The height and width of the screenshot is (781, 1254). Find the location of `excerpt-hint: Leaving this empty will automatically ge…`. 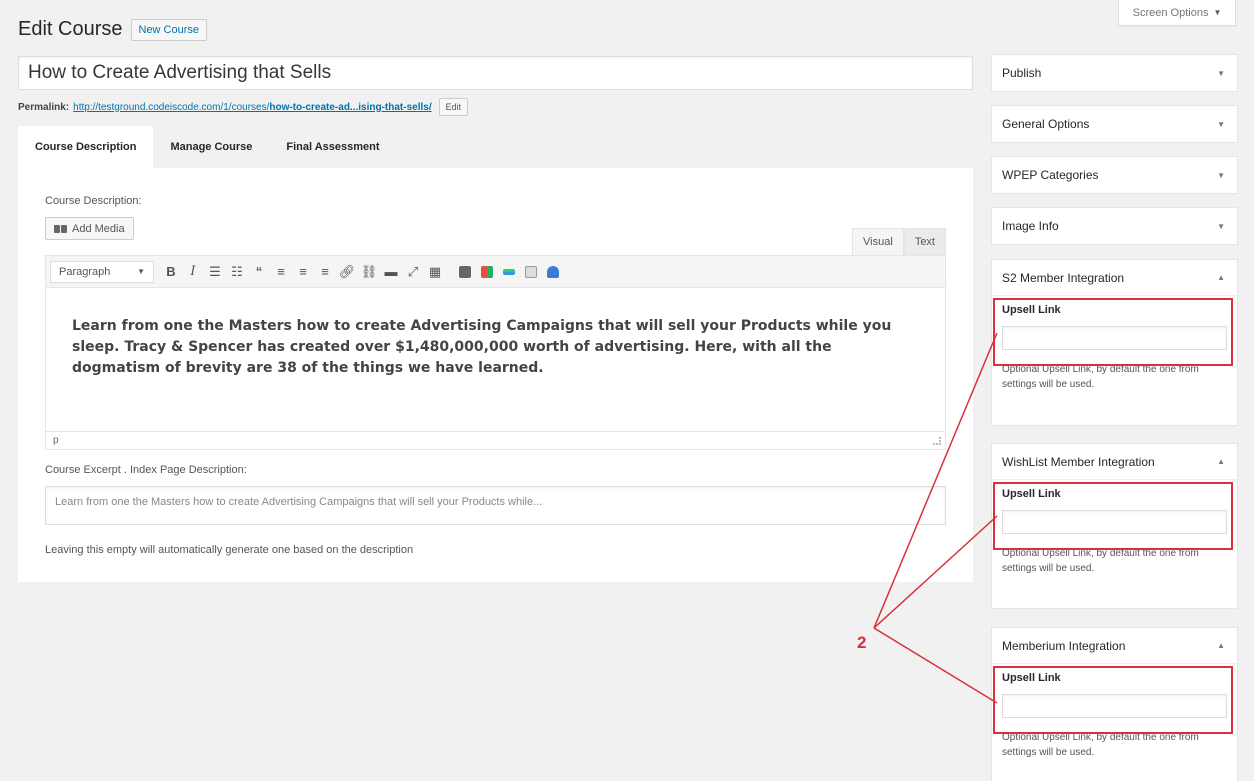

excerpt-hint: Leaving this empty will automatically ge… is located at coordinates (229, 550).